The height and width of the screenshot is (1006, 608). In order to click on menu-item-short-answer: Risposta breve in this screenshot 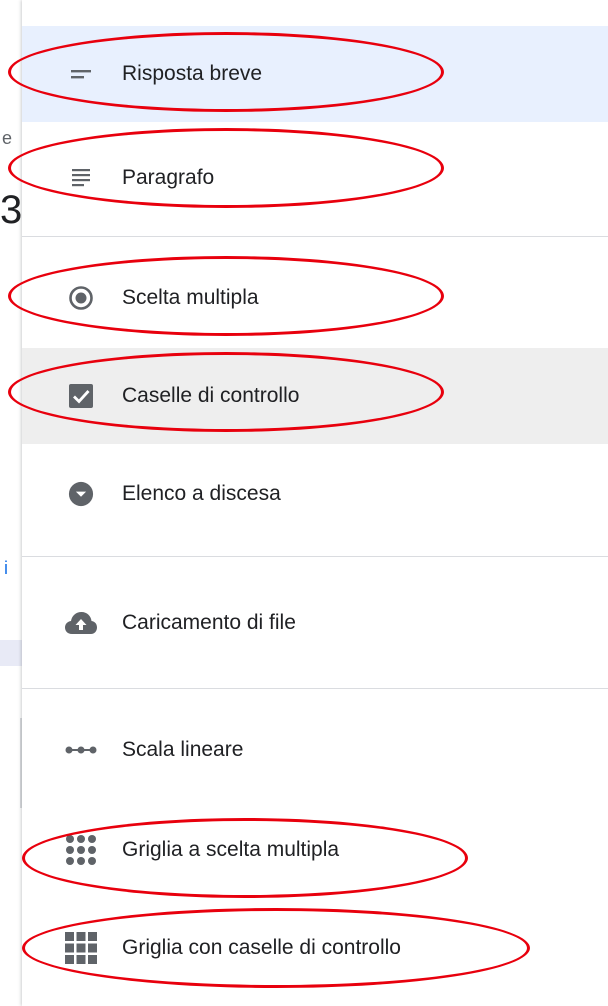, I will do `click(315, 74)`.